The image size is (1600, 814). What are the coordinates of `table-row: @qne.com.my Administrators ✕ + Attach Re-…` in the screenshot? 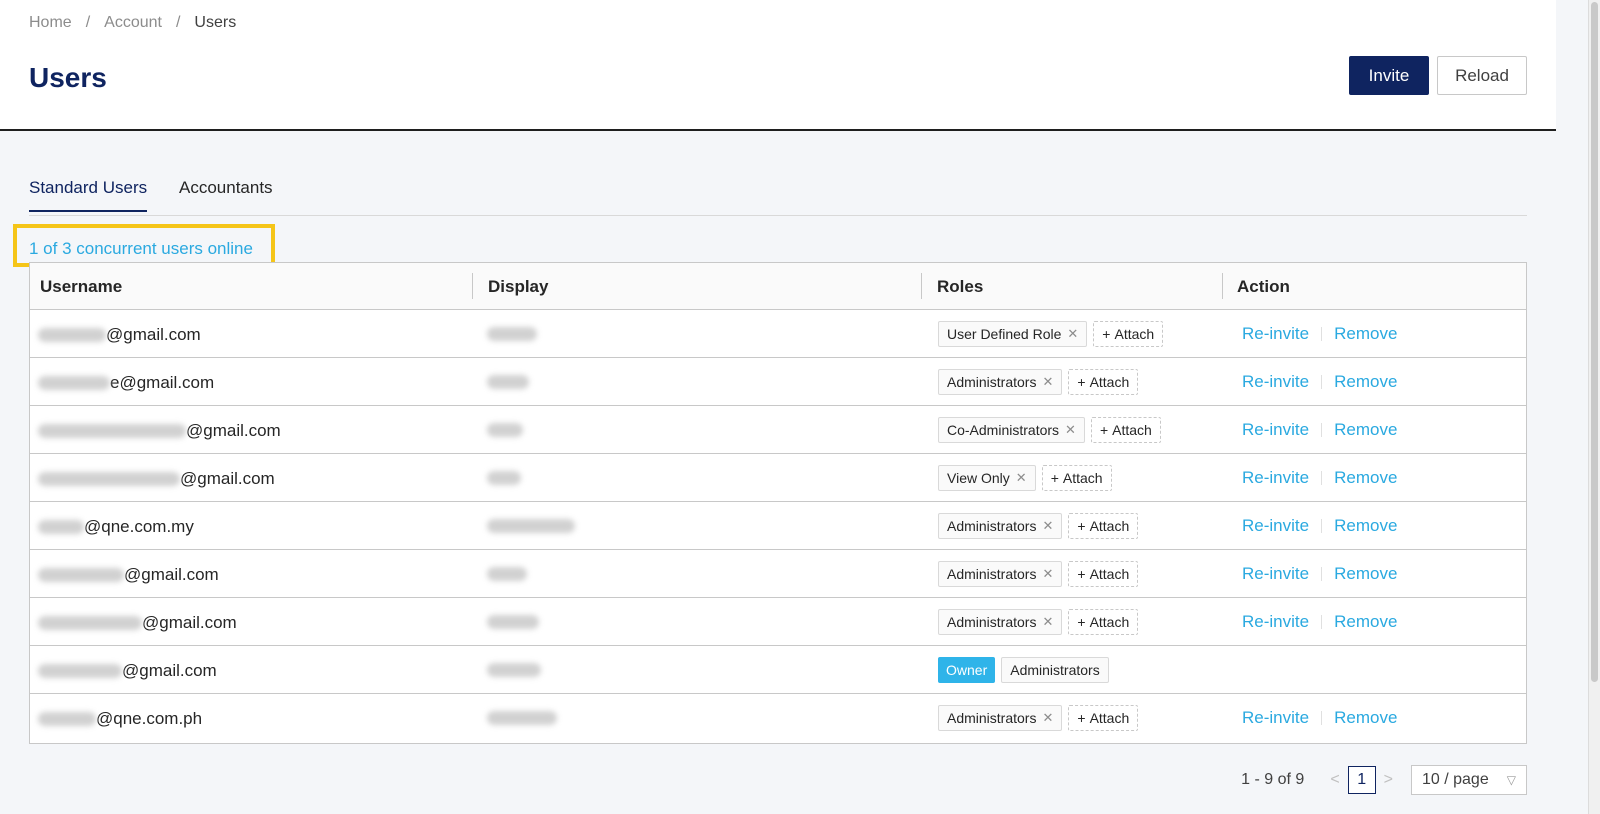 It's located at (778, 526).